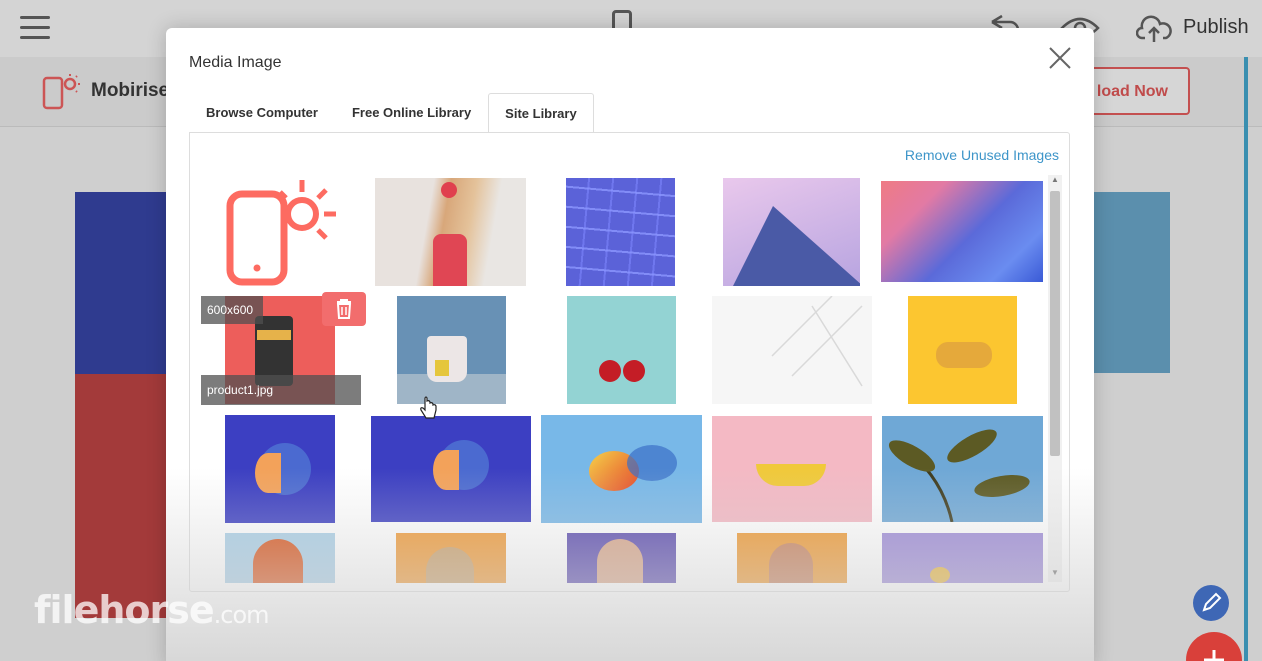 This screenshot has height=661, width=1262. I want to click on watermark: filehorse.com, so click(152, 610).